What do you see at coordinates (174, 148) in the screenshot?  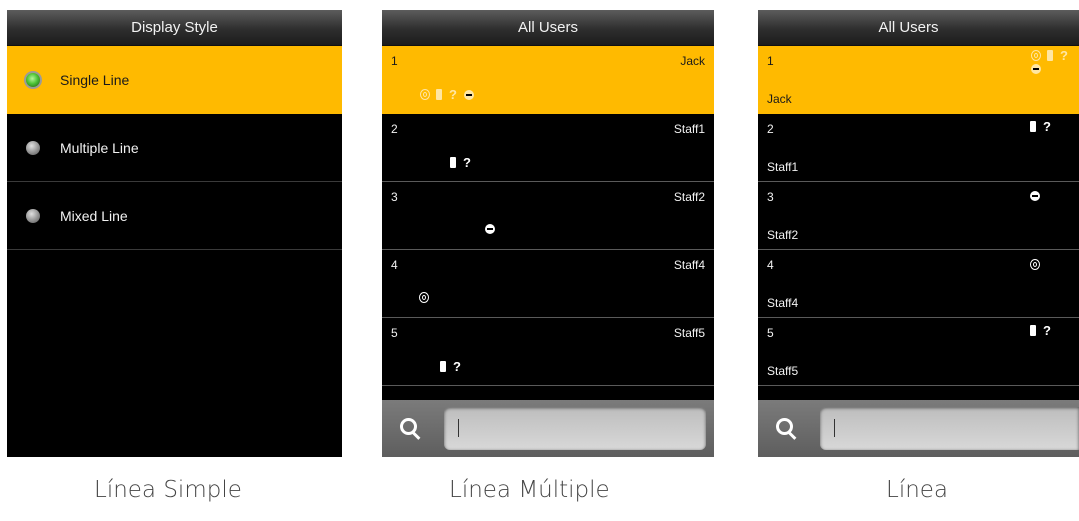 I see `option-multiple-line: Multiple Line` at bounding box center [174, 148].